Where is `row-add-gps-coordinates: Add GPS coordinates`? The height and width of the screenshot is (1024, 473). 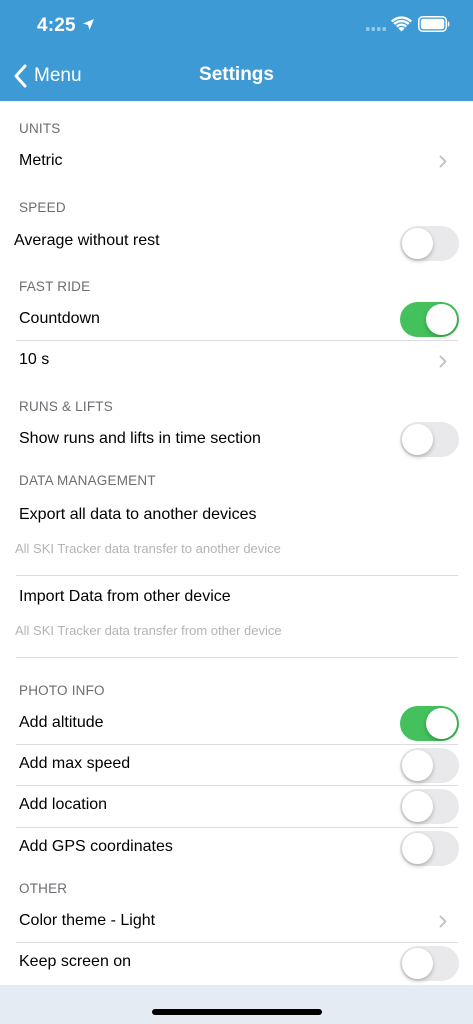
row-add-gps-coordinates: Add GPS coordinates is located at coordinates (236, 848).